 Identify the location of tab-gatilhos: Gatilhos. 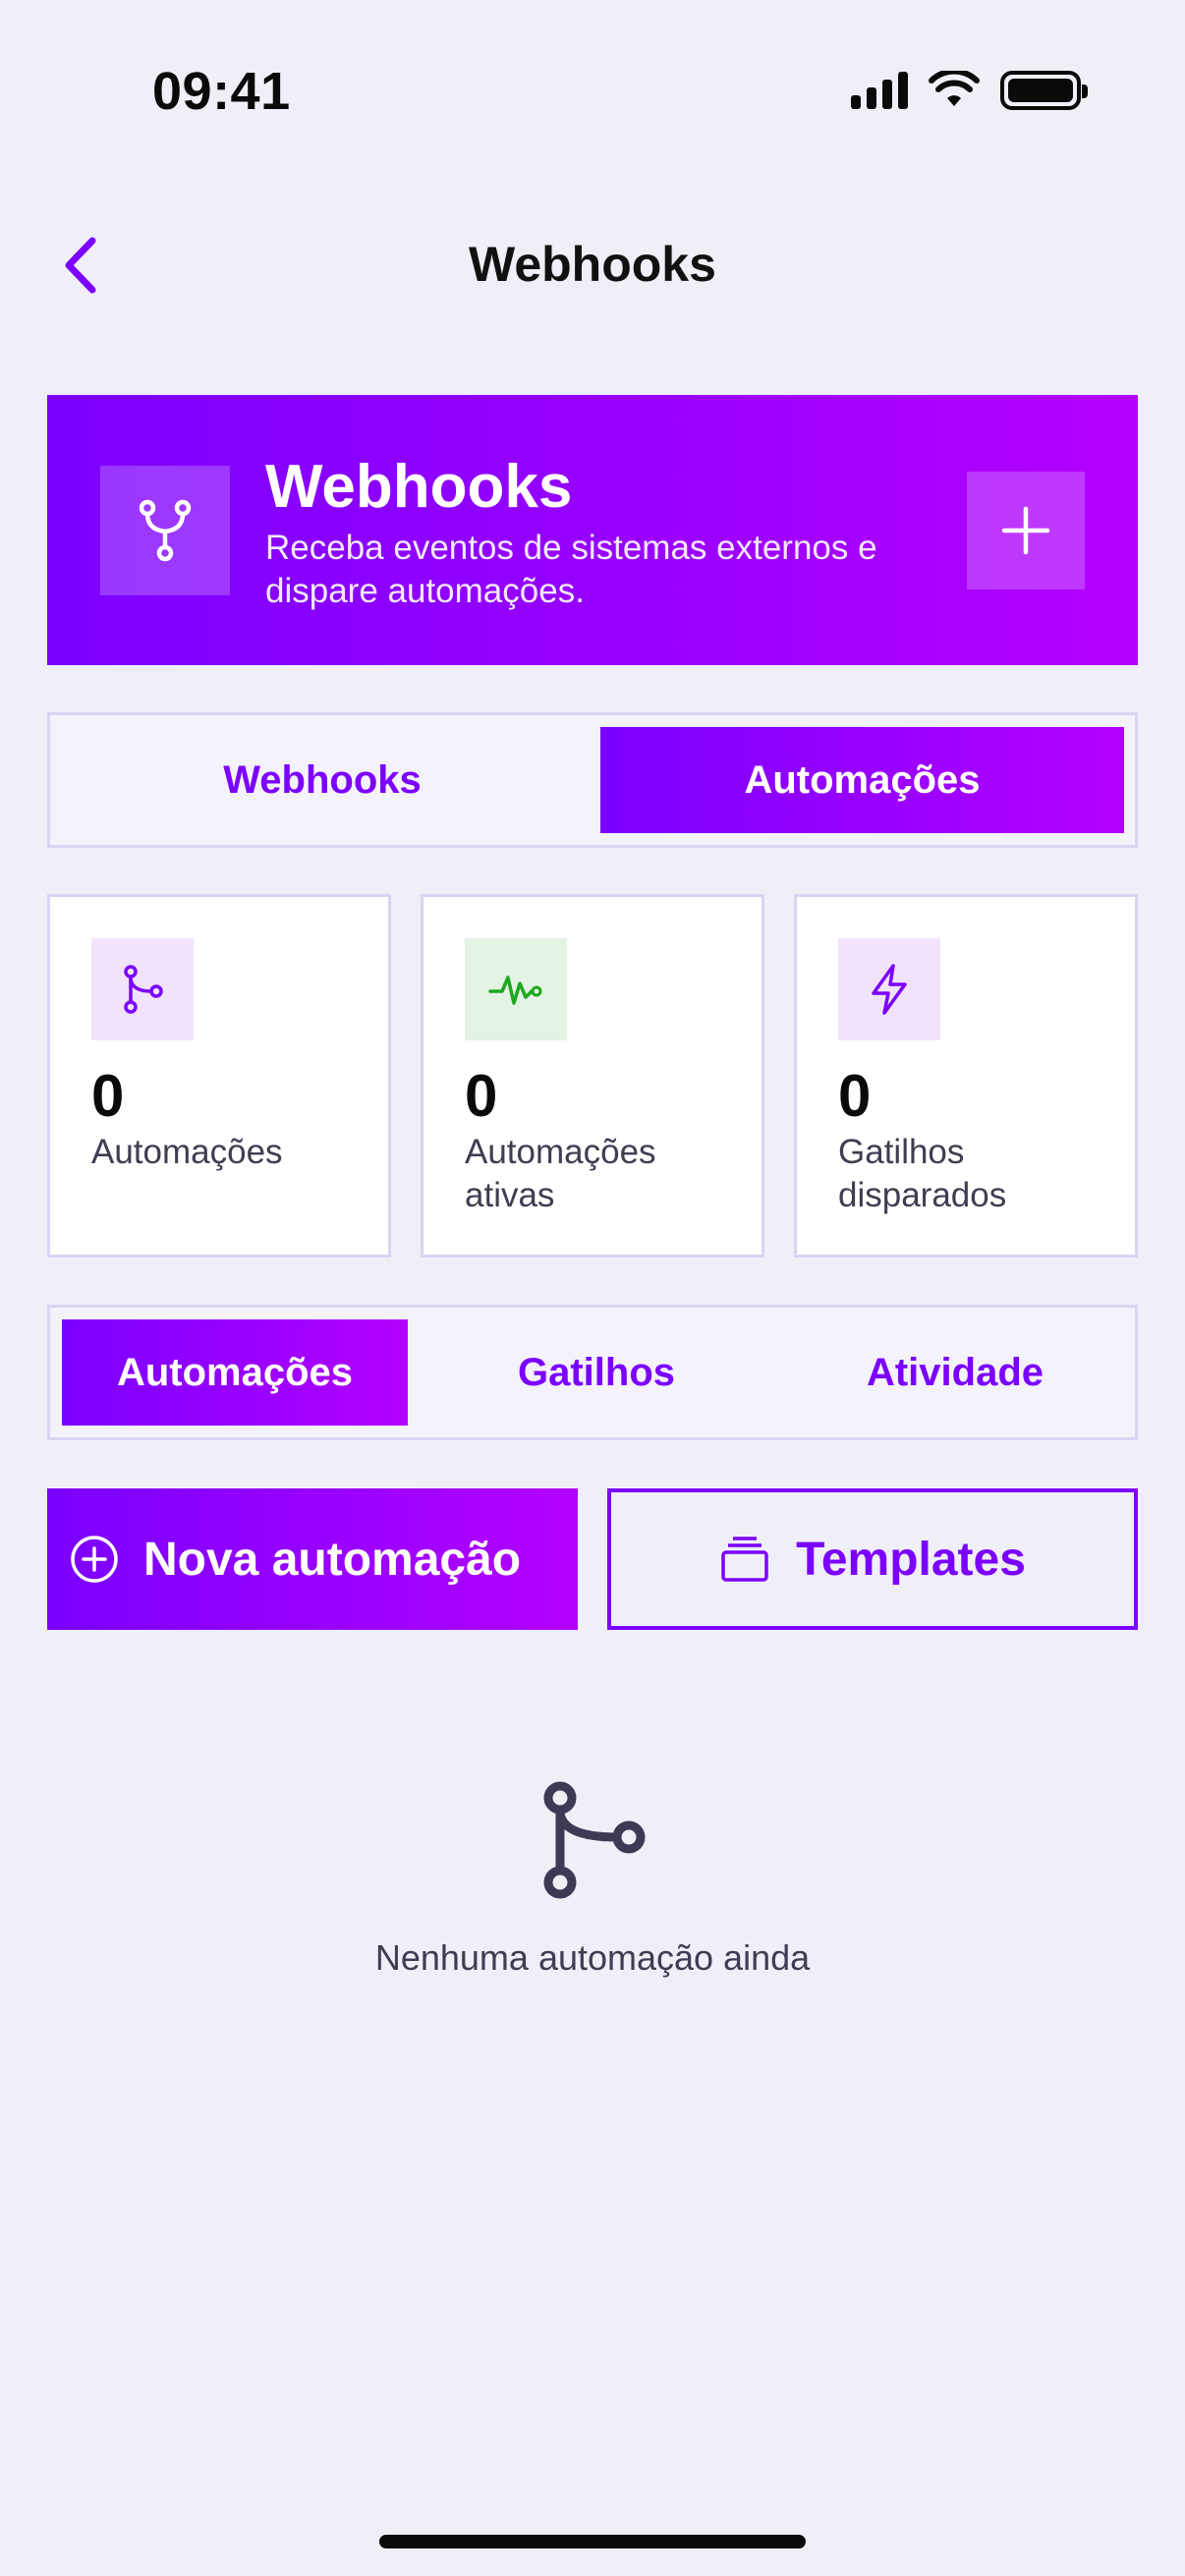
(596, 1372).